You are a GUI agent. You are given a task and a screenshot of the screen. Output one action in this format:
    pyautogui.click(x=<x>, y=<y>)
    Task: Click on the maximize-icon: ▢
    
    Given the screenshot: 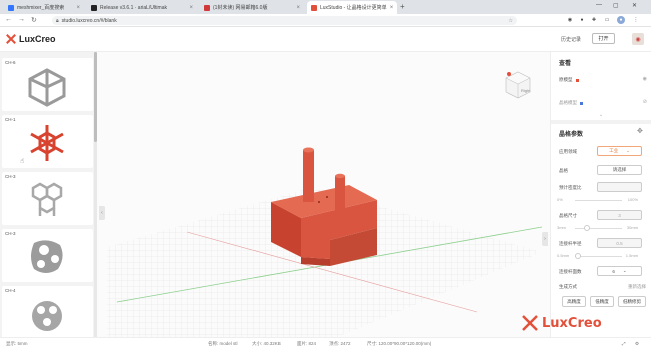 What is the action you would take?
    pyautogui.click(x=616, y=5)
    